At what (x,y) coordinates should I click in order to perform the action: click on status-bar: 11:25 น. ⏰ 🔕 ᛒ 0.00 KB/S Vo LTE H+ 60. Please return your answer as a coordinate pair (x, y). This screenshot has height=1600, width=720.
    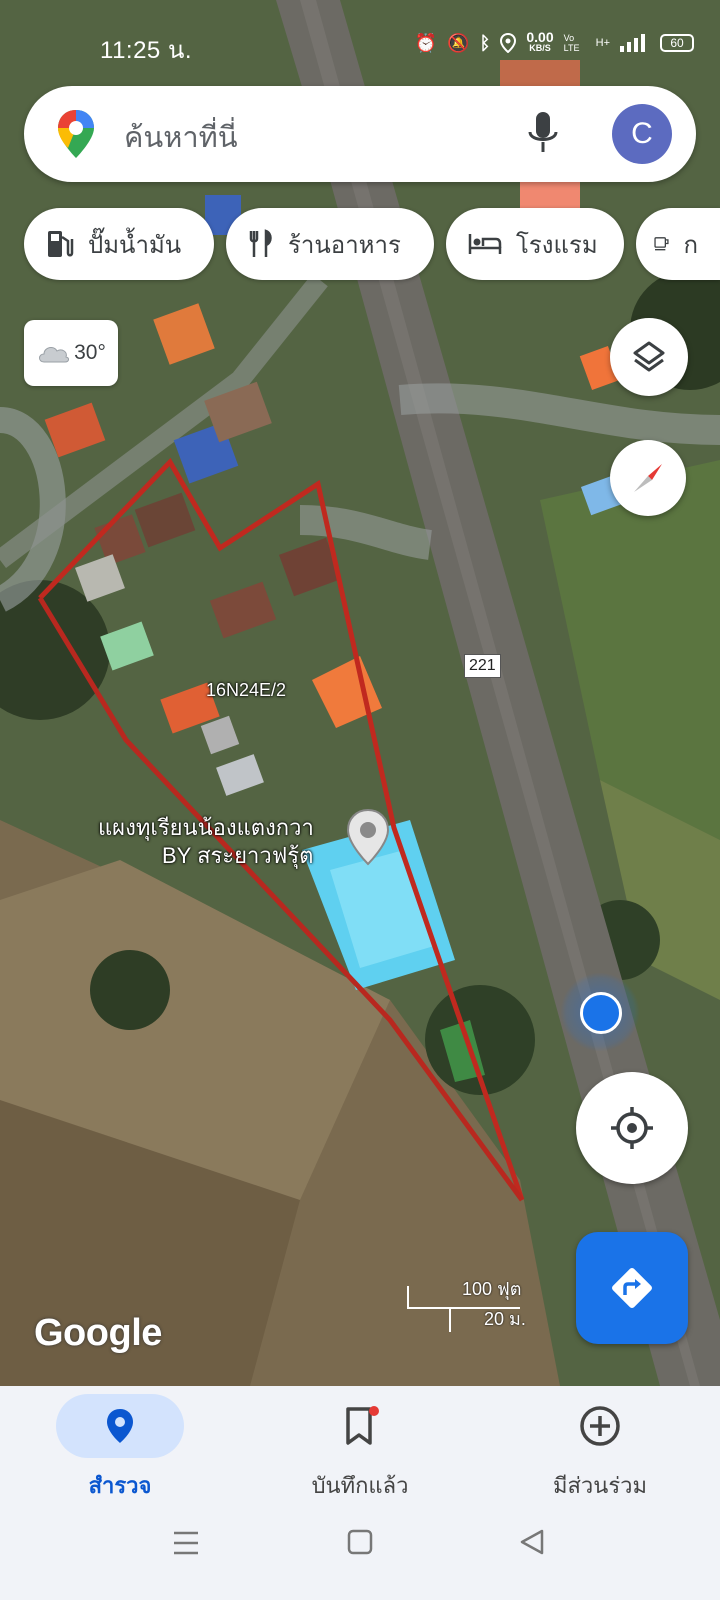
    Looking at the image, I should click on (360, 42).